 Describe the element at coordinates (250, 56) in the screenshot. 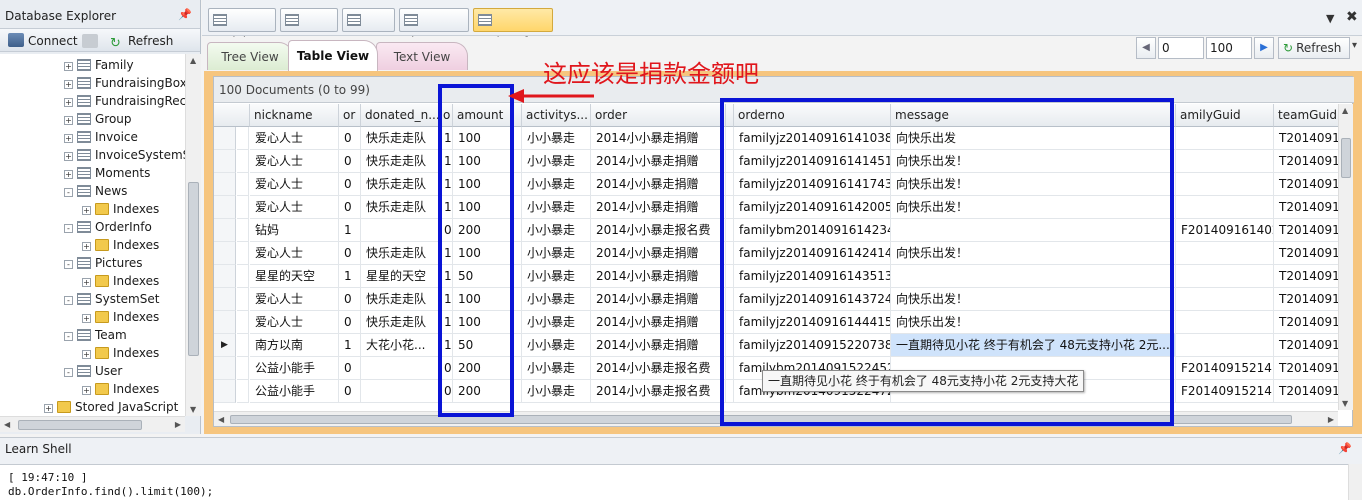

I see `tab-tree-view: Tree View` at that location.